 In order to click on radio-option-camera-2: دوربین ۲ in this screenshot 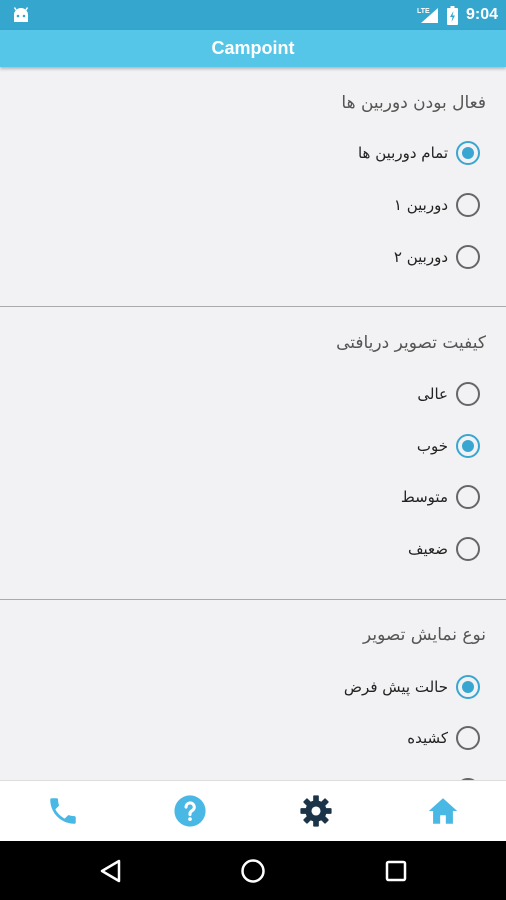, I will do `click(437, 257)`.